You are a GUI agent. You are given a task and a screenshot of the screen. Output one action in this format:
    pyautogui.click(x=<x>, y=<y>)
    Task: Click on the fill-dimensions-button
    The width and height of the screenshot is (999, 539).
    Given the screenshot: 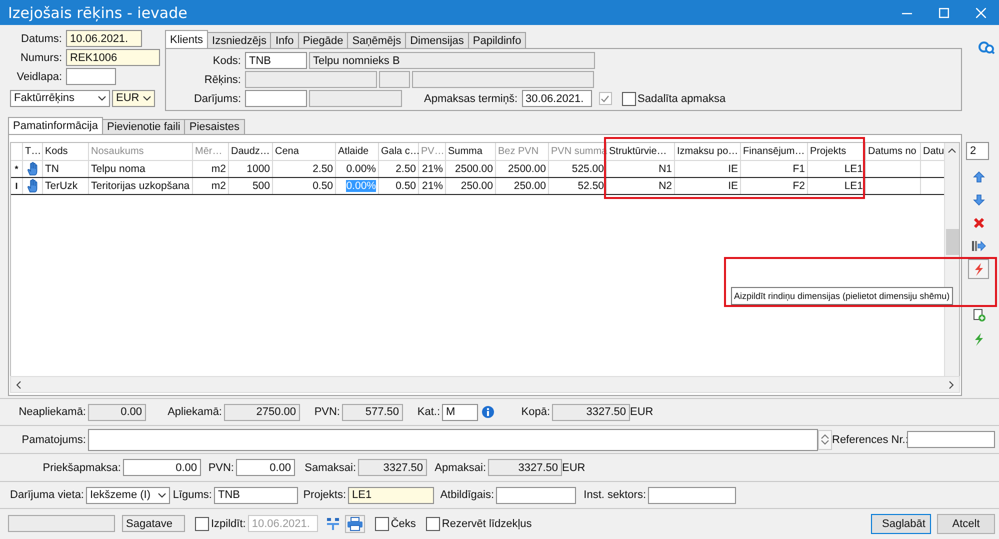 What is the action you would take?
    pyautogui.click(x=978, y=269)
    